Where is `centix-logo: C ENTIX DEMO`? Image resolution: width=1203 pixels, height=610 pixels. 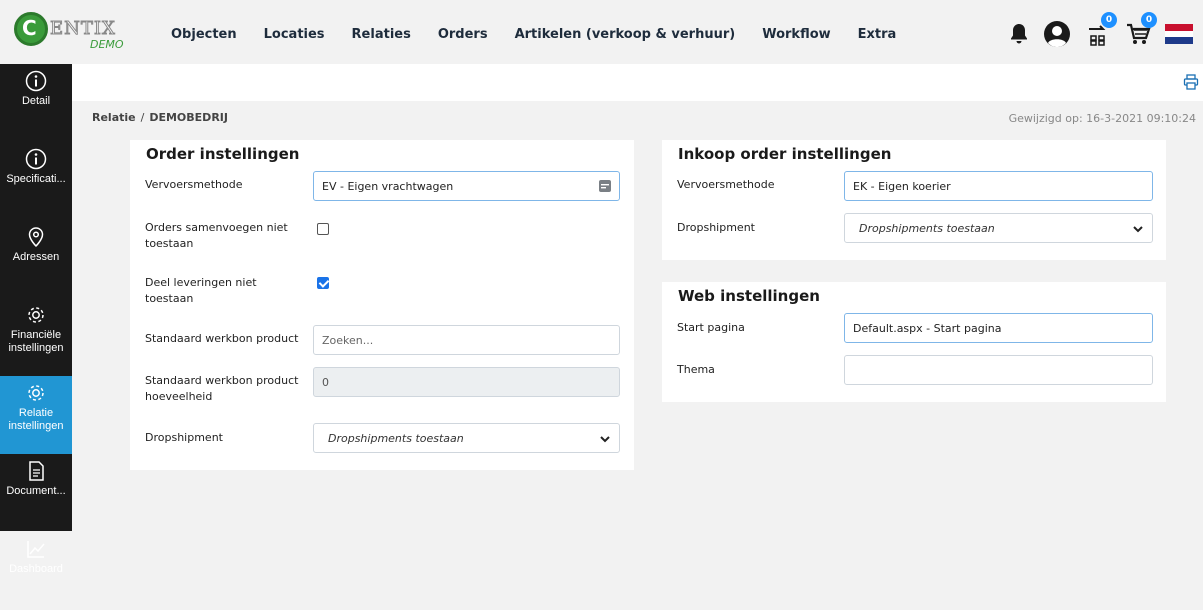
centix-logo: C ENTIX DEMO is located at coordinates (74, 32).